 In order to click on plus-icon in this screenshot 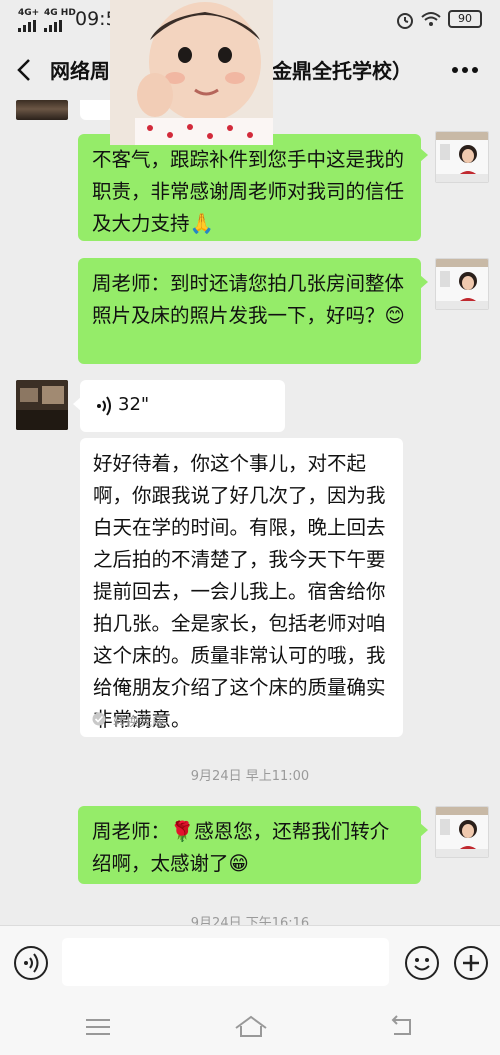, I will do `click(471, 963)`.